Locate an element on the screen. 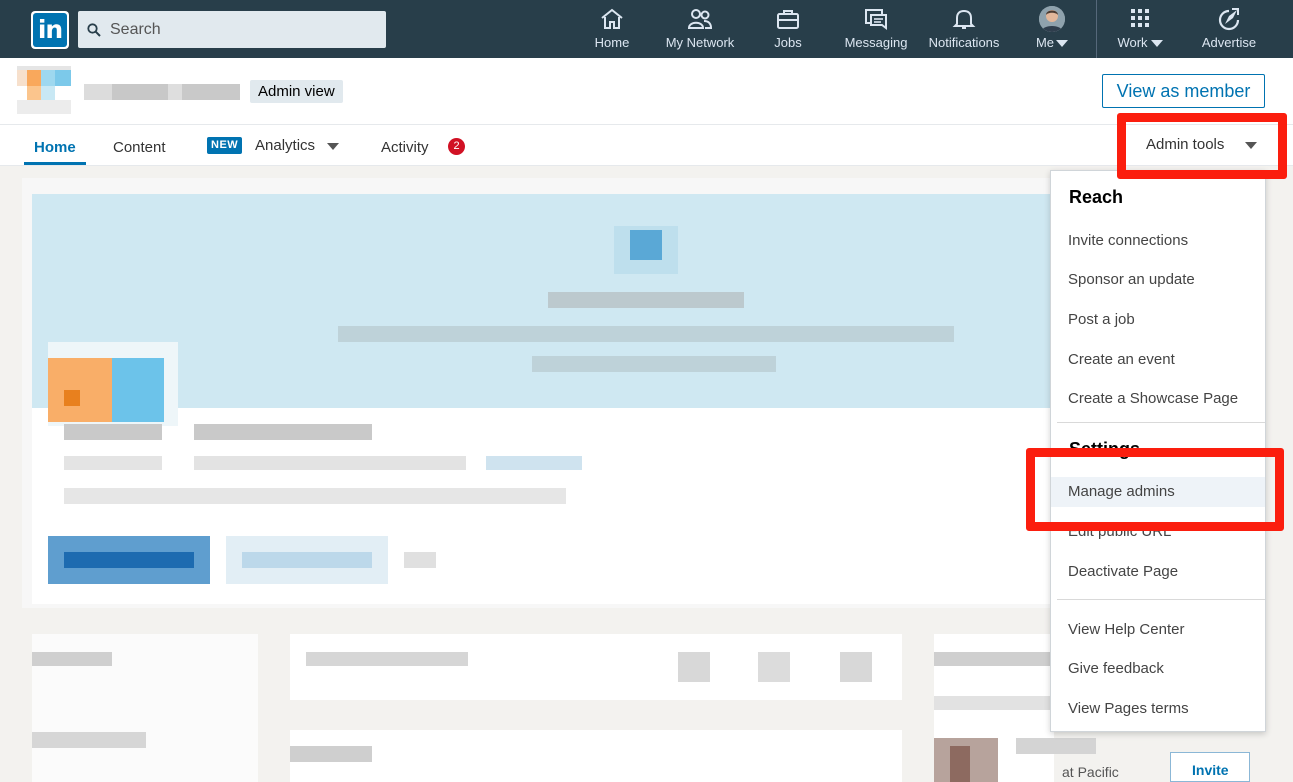 This screenshot has width=1293, height=782. new-badge: NEW is located at coordinates (225, 145).